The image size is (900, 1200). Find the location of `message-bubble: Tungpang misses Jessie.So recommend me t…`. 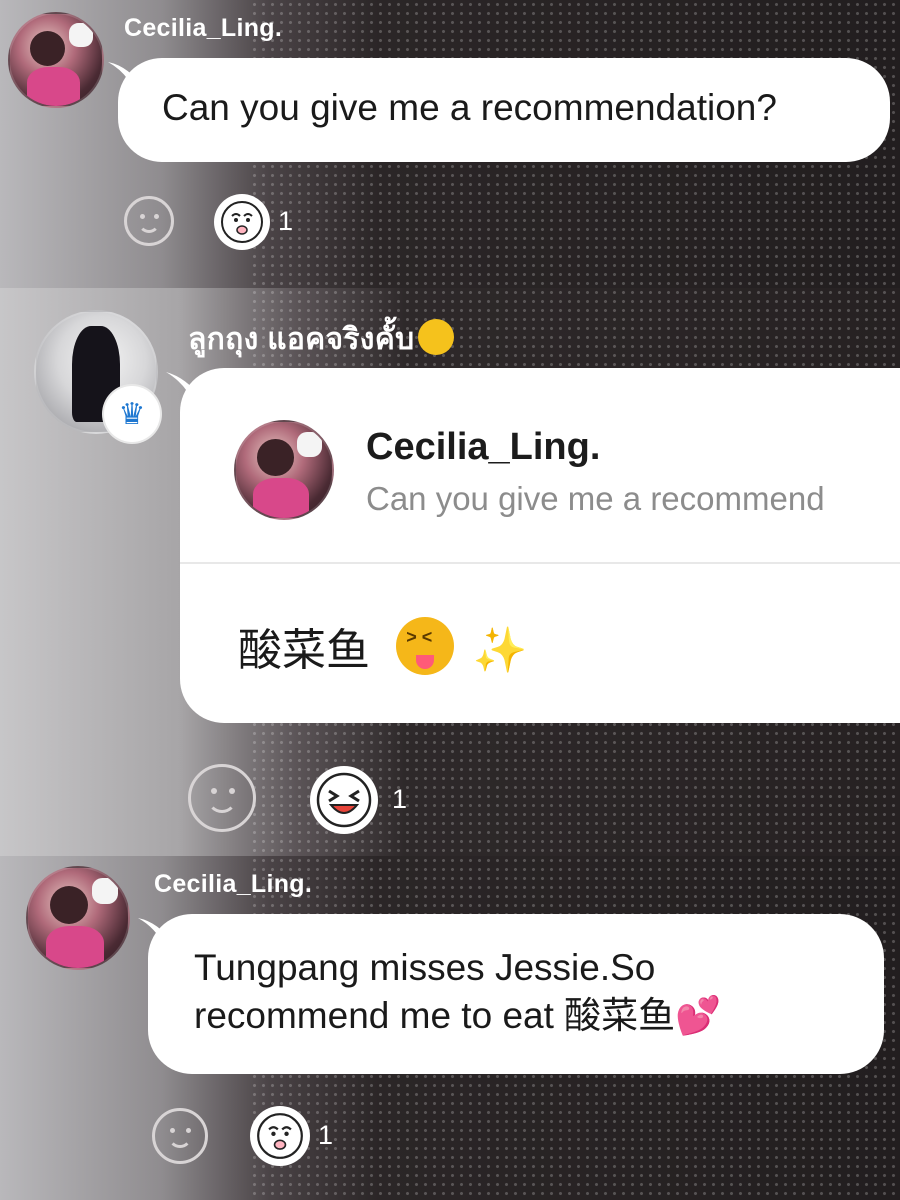

message-bubble: Tungpang misses Jessie.So recommend me t… is located at coordinates (516, 994).